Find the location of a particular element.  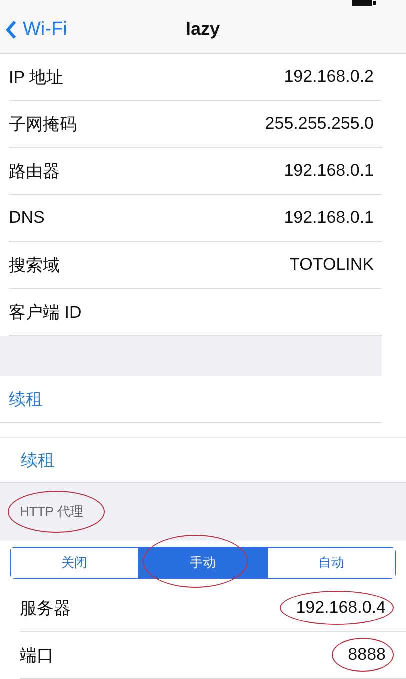

row-value: 192.168.0.2 is located at coordinates (329, 77).